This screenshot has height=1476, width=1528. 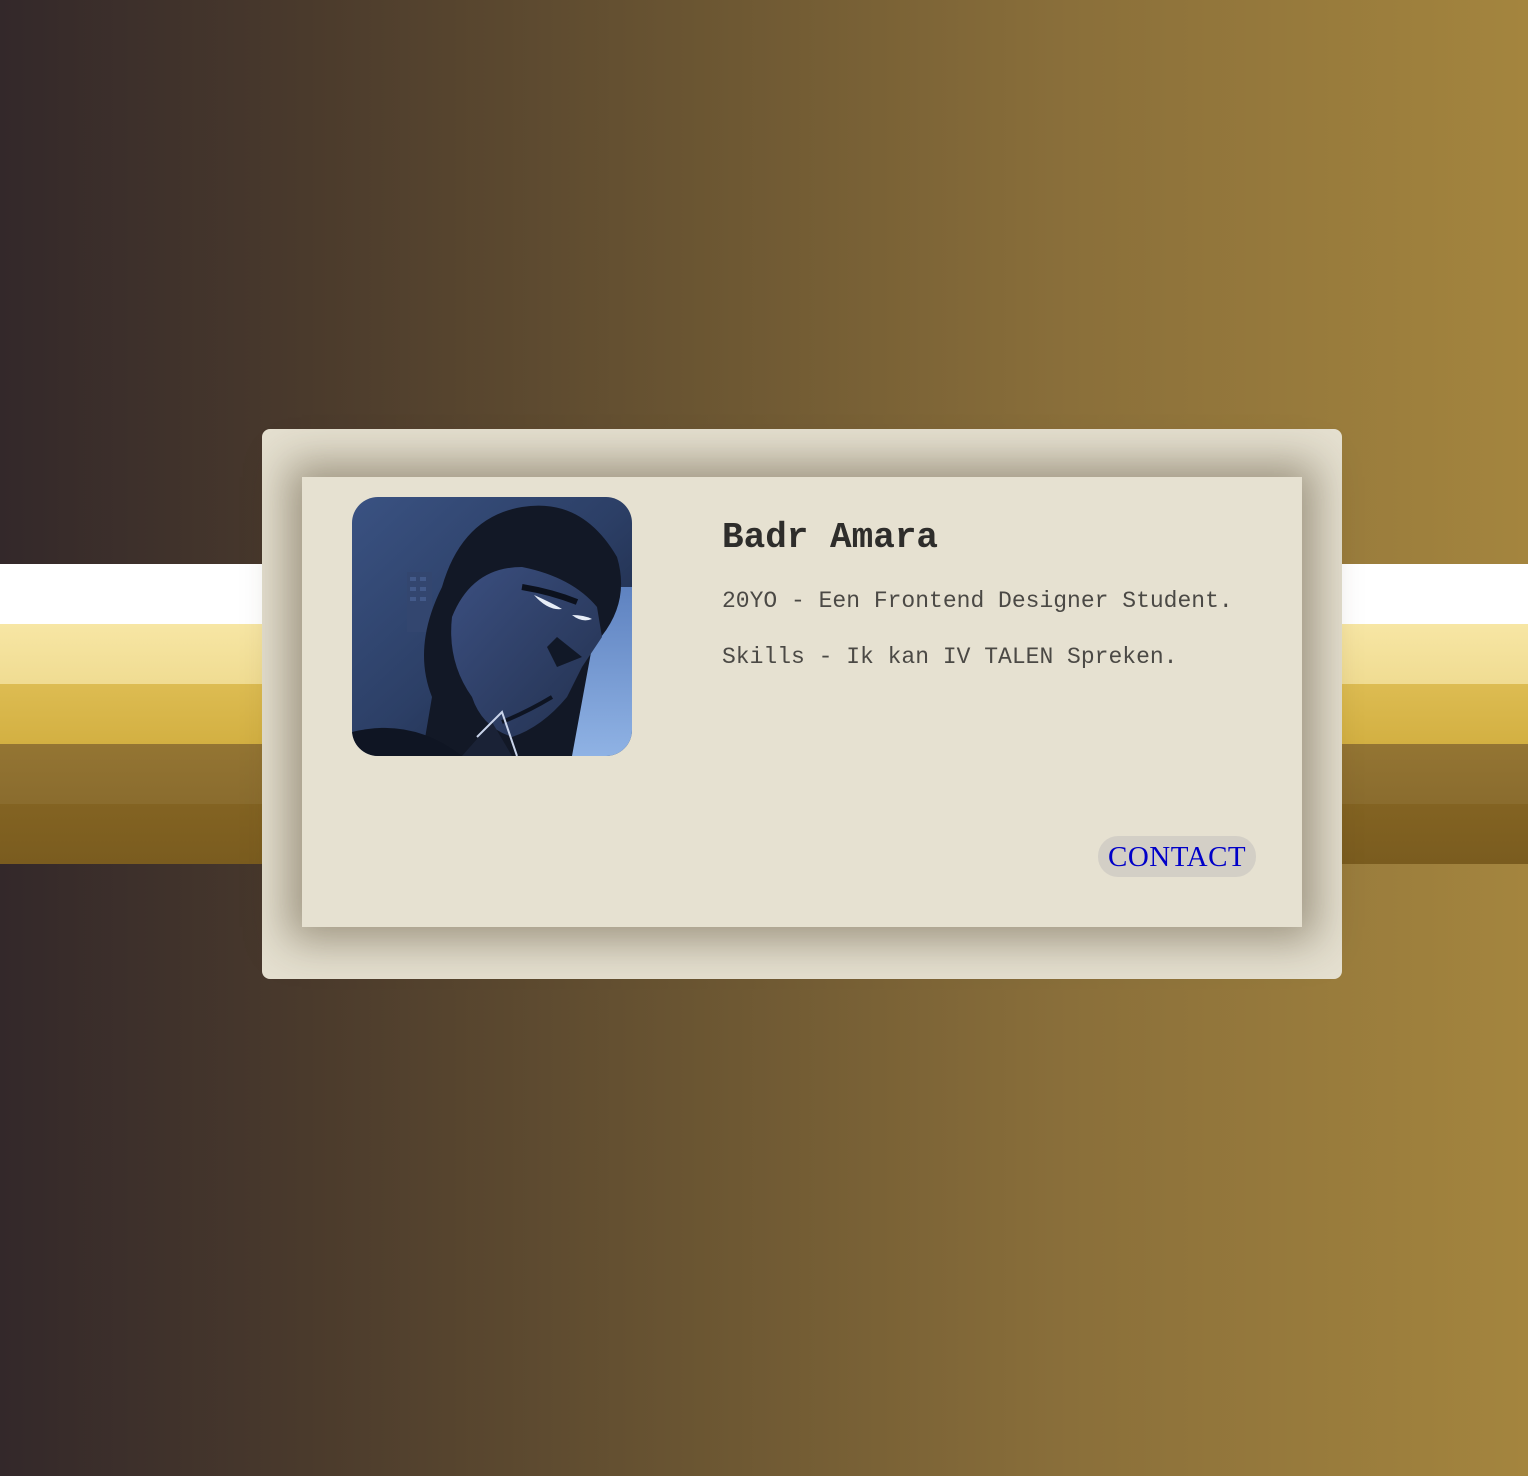 I want to click on profile-age-description: 20YO - Een Frontend Designer Student., so click(x=977, y=601).